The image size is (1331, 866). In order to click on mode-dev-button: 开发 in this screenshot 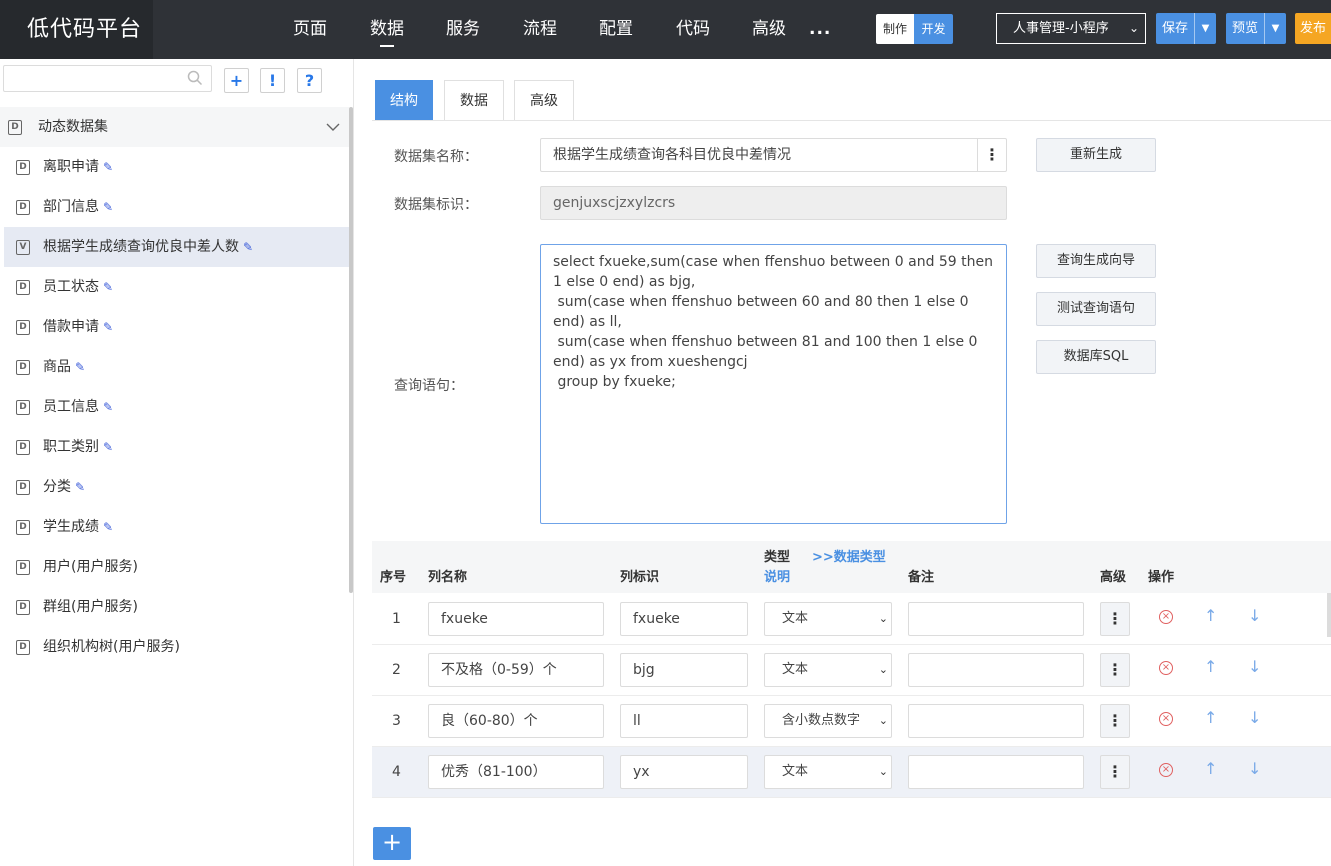, I will do `click(933, 29)`.